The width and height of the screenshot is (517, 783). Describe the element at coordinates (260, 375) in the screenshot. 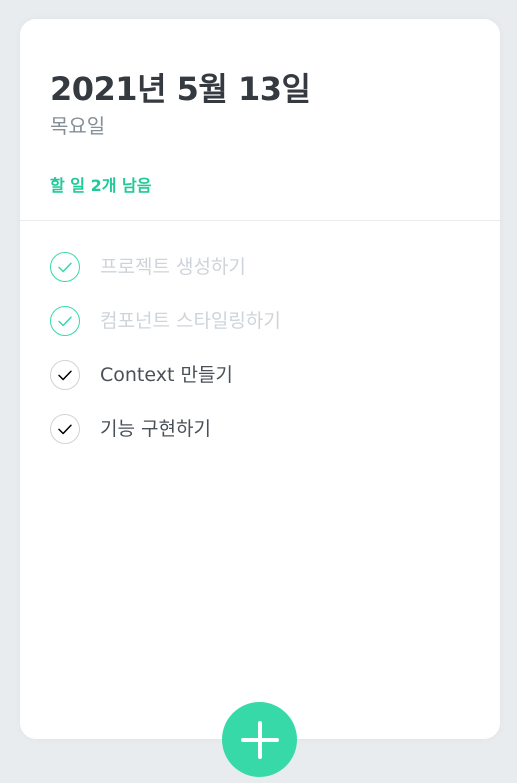

I see `todo-item: Context 만들기` at that location.